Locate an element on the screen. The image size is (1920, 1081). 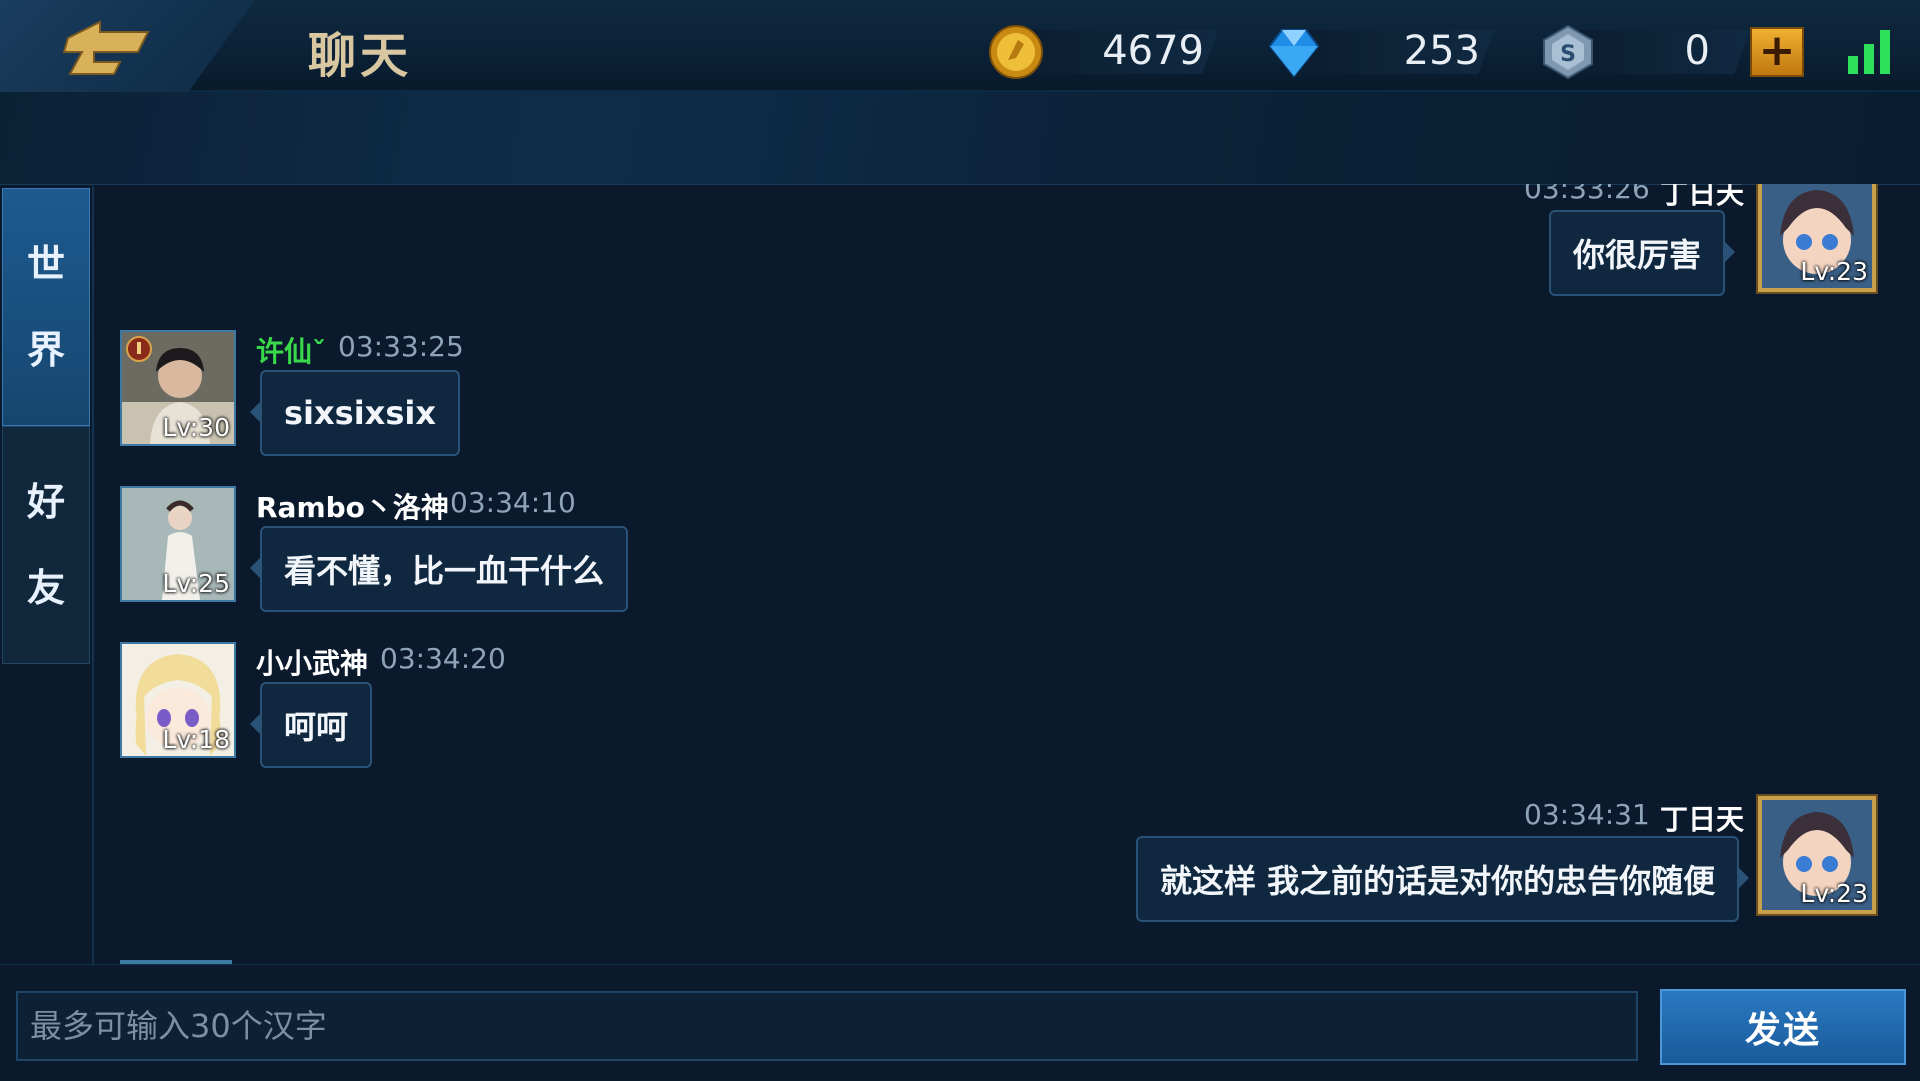
chat-message: Lv:18 小小武神 03:34:20 呵呵 is located at coordinates (544, 717).